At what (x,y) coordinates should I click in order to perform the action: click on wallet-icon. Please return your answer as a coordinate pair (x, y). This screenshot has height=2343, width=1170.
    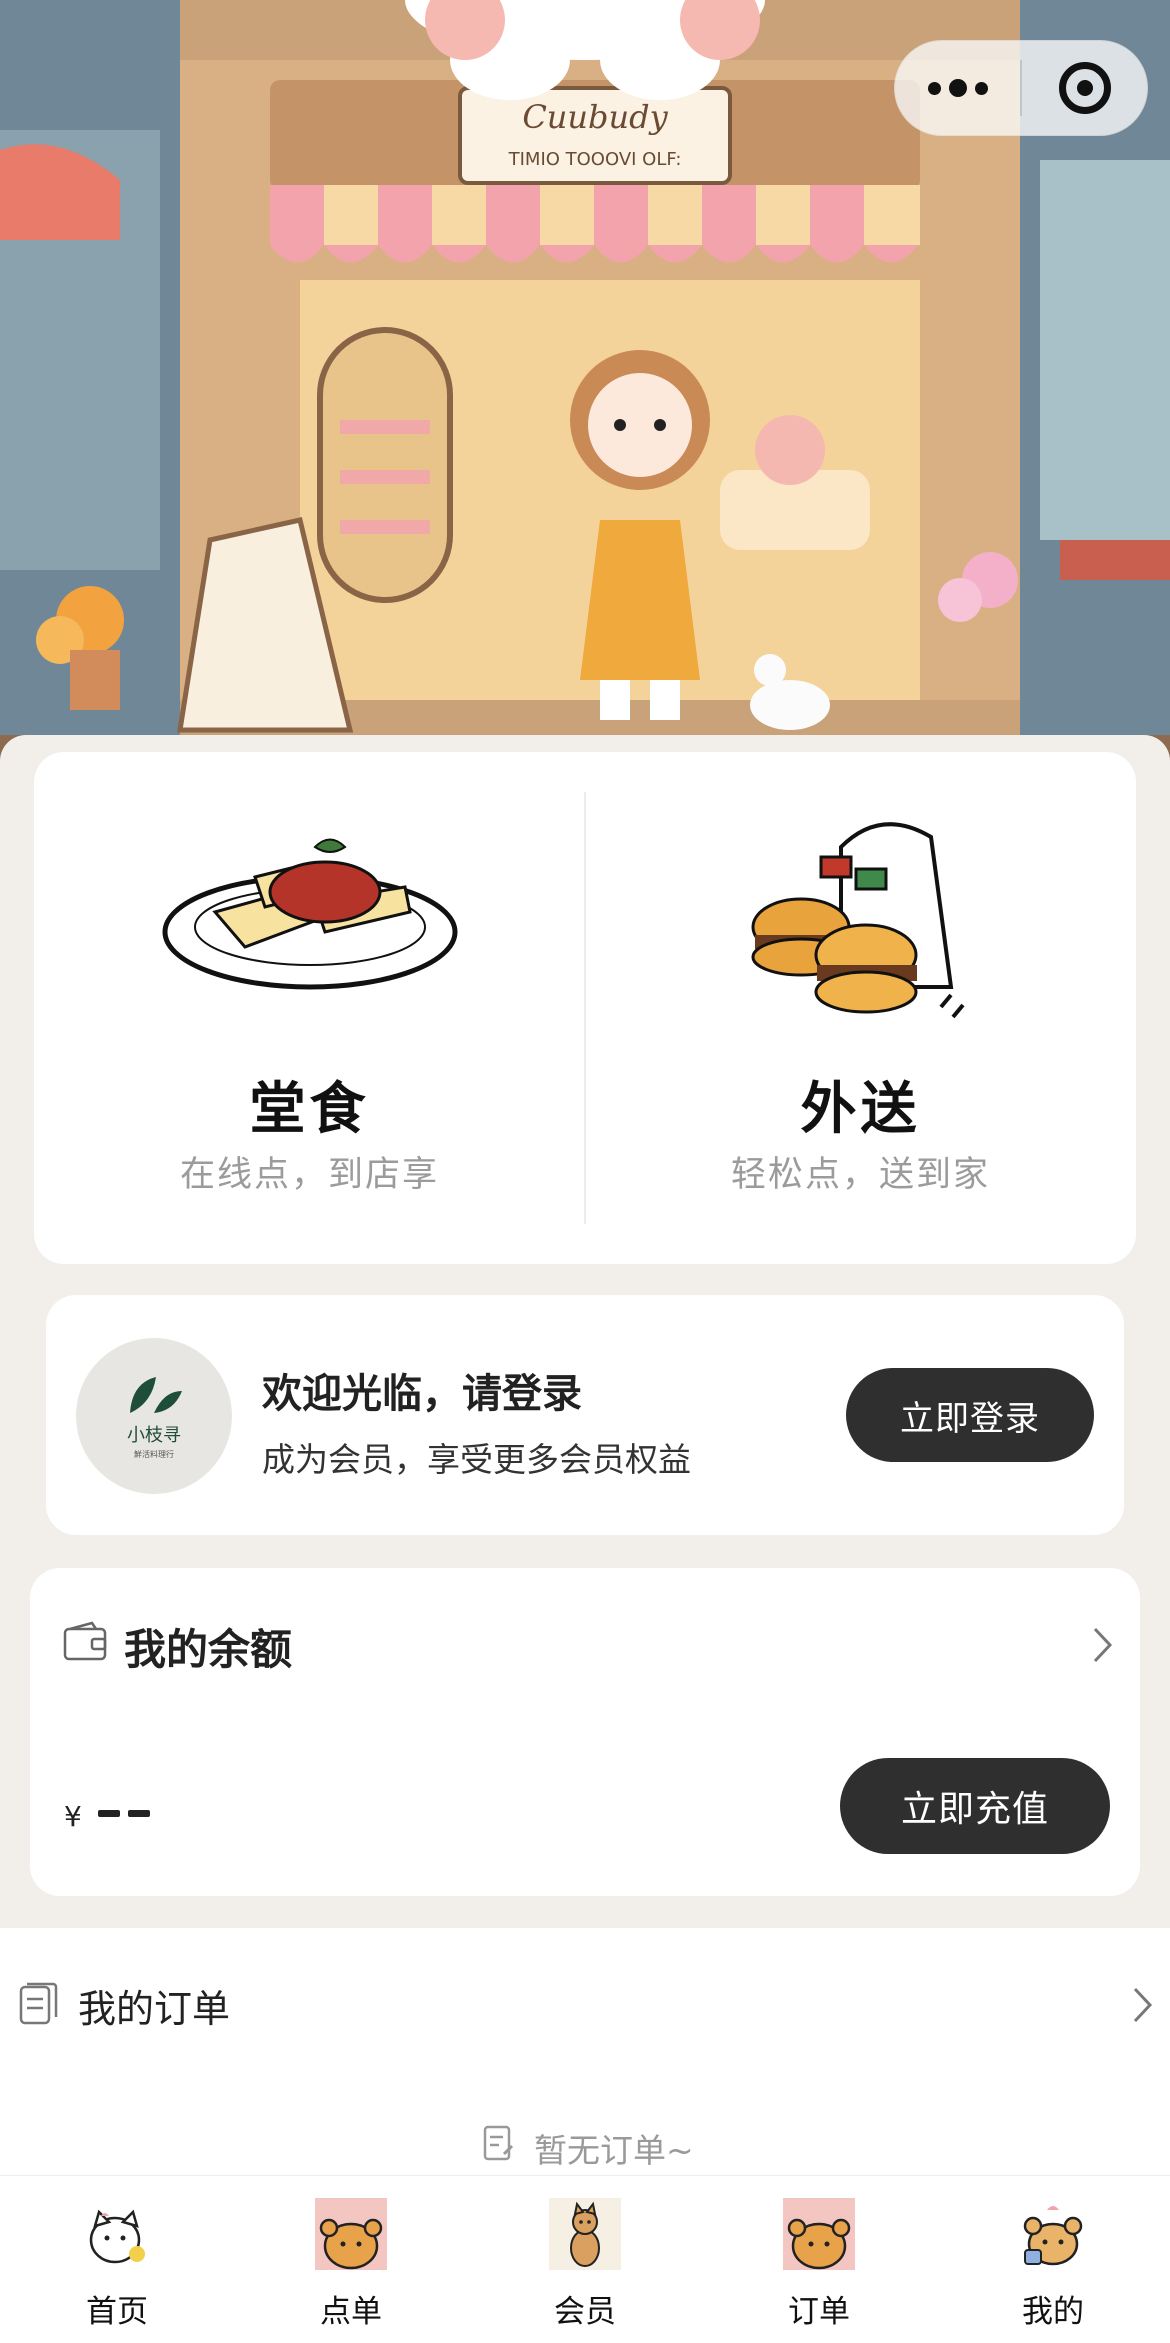
    Looking at the image, I should click on (85, 1641).